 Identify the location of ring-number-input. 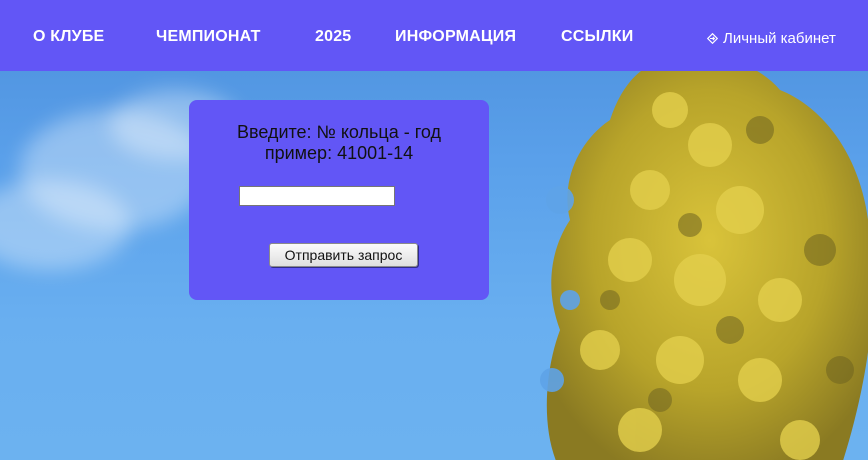
(317, 196).